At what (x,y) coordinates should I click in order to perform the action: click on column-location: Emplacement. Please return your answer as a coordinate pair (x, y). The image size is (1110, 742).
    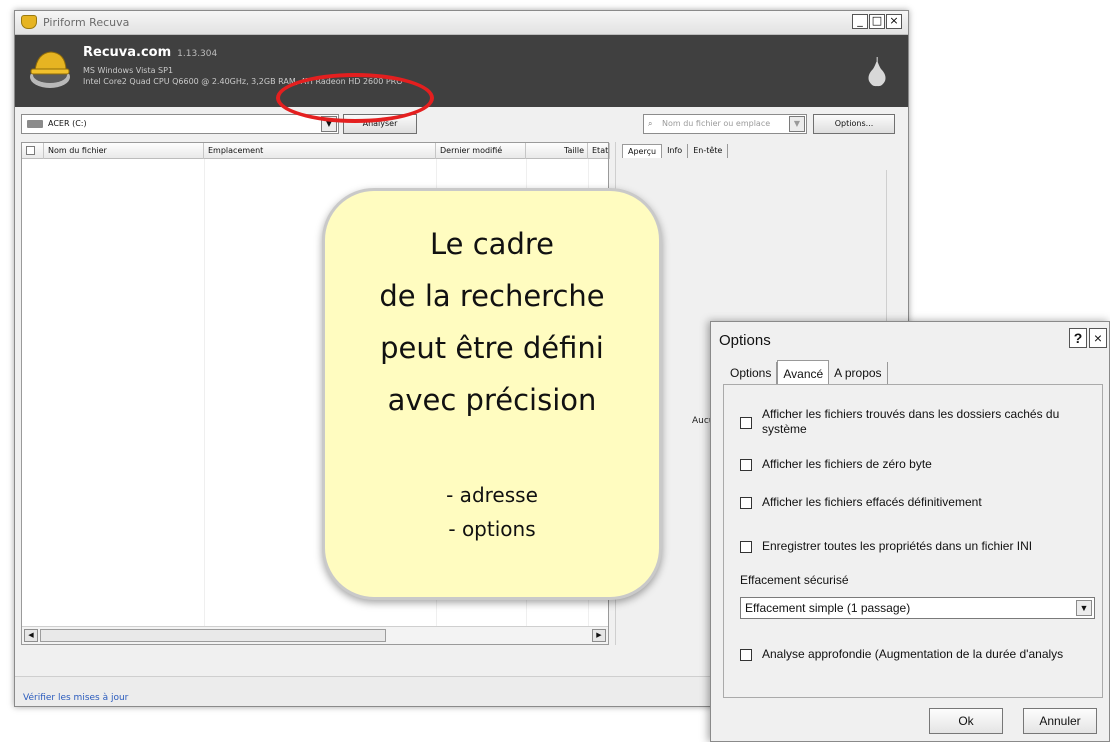
    Looking at the image, I should click on (320, 151).